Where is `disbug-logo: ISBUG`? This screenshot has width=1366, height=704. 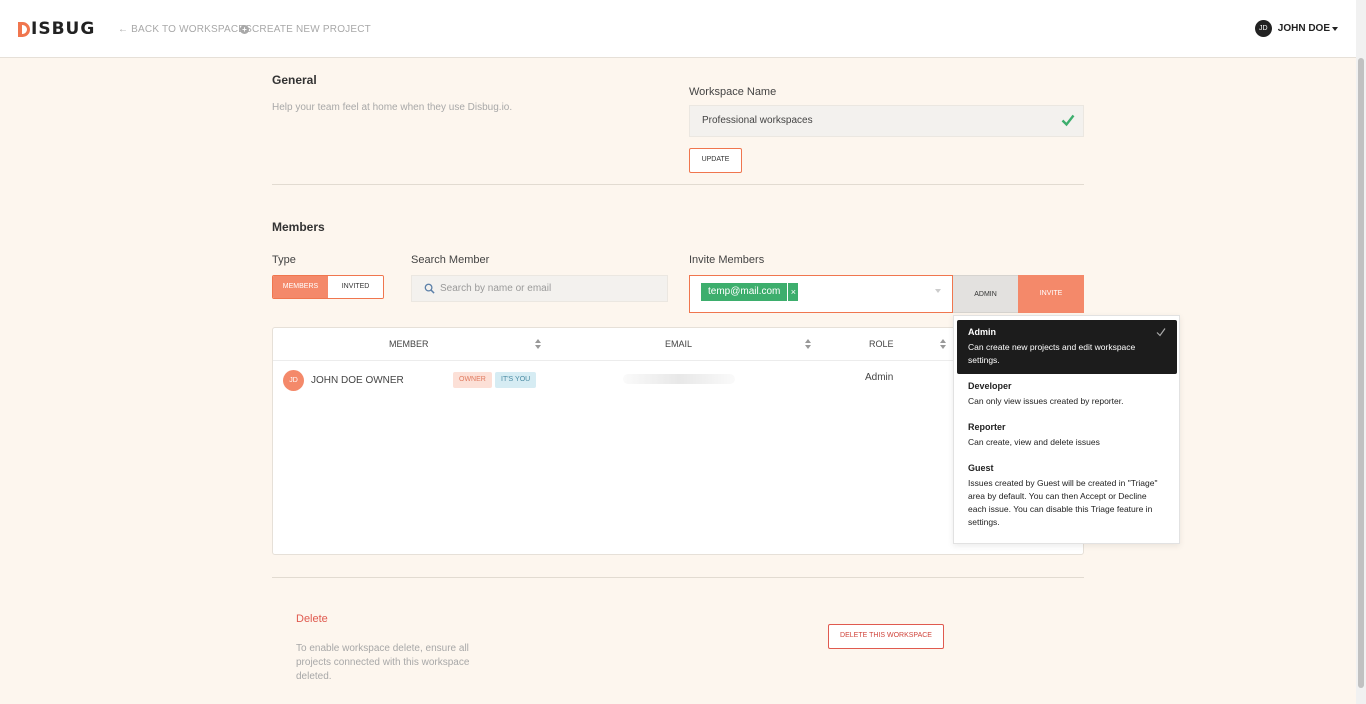 disbug-logo: ISBUG is located at coordinates (56, 29).